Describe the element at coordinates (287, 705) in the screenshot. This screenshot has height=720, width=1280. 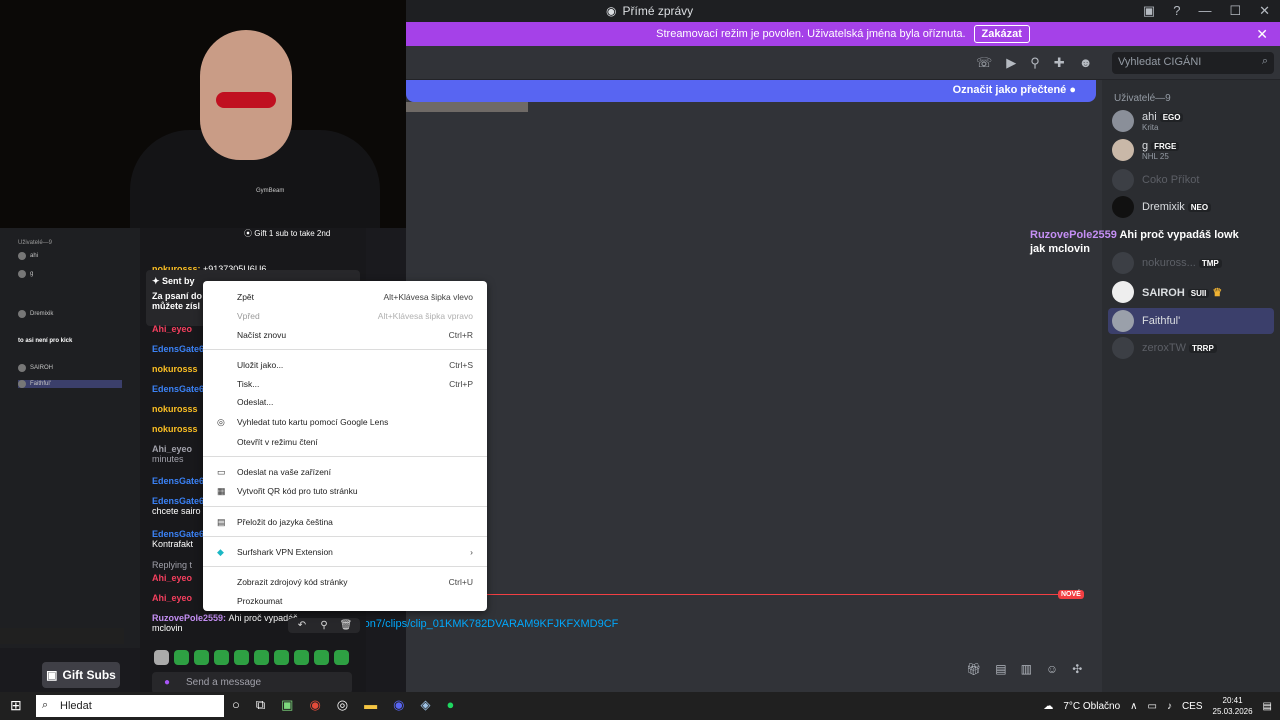
I see `store-icon: ▣` at that location.